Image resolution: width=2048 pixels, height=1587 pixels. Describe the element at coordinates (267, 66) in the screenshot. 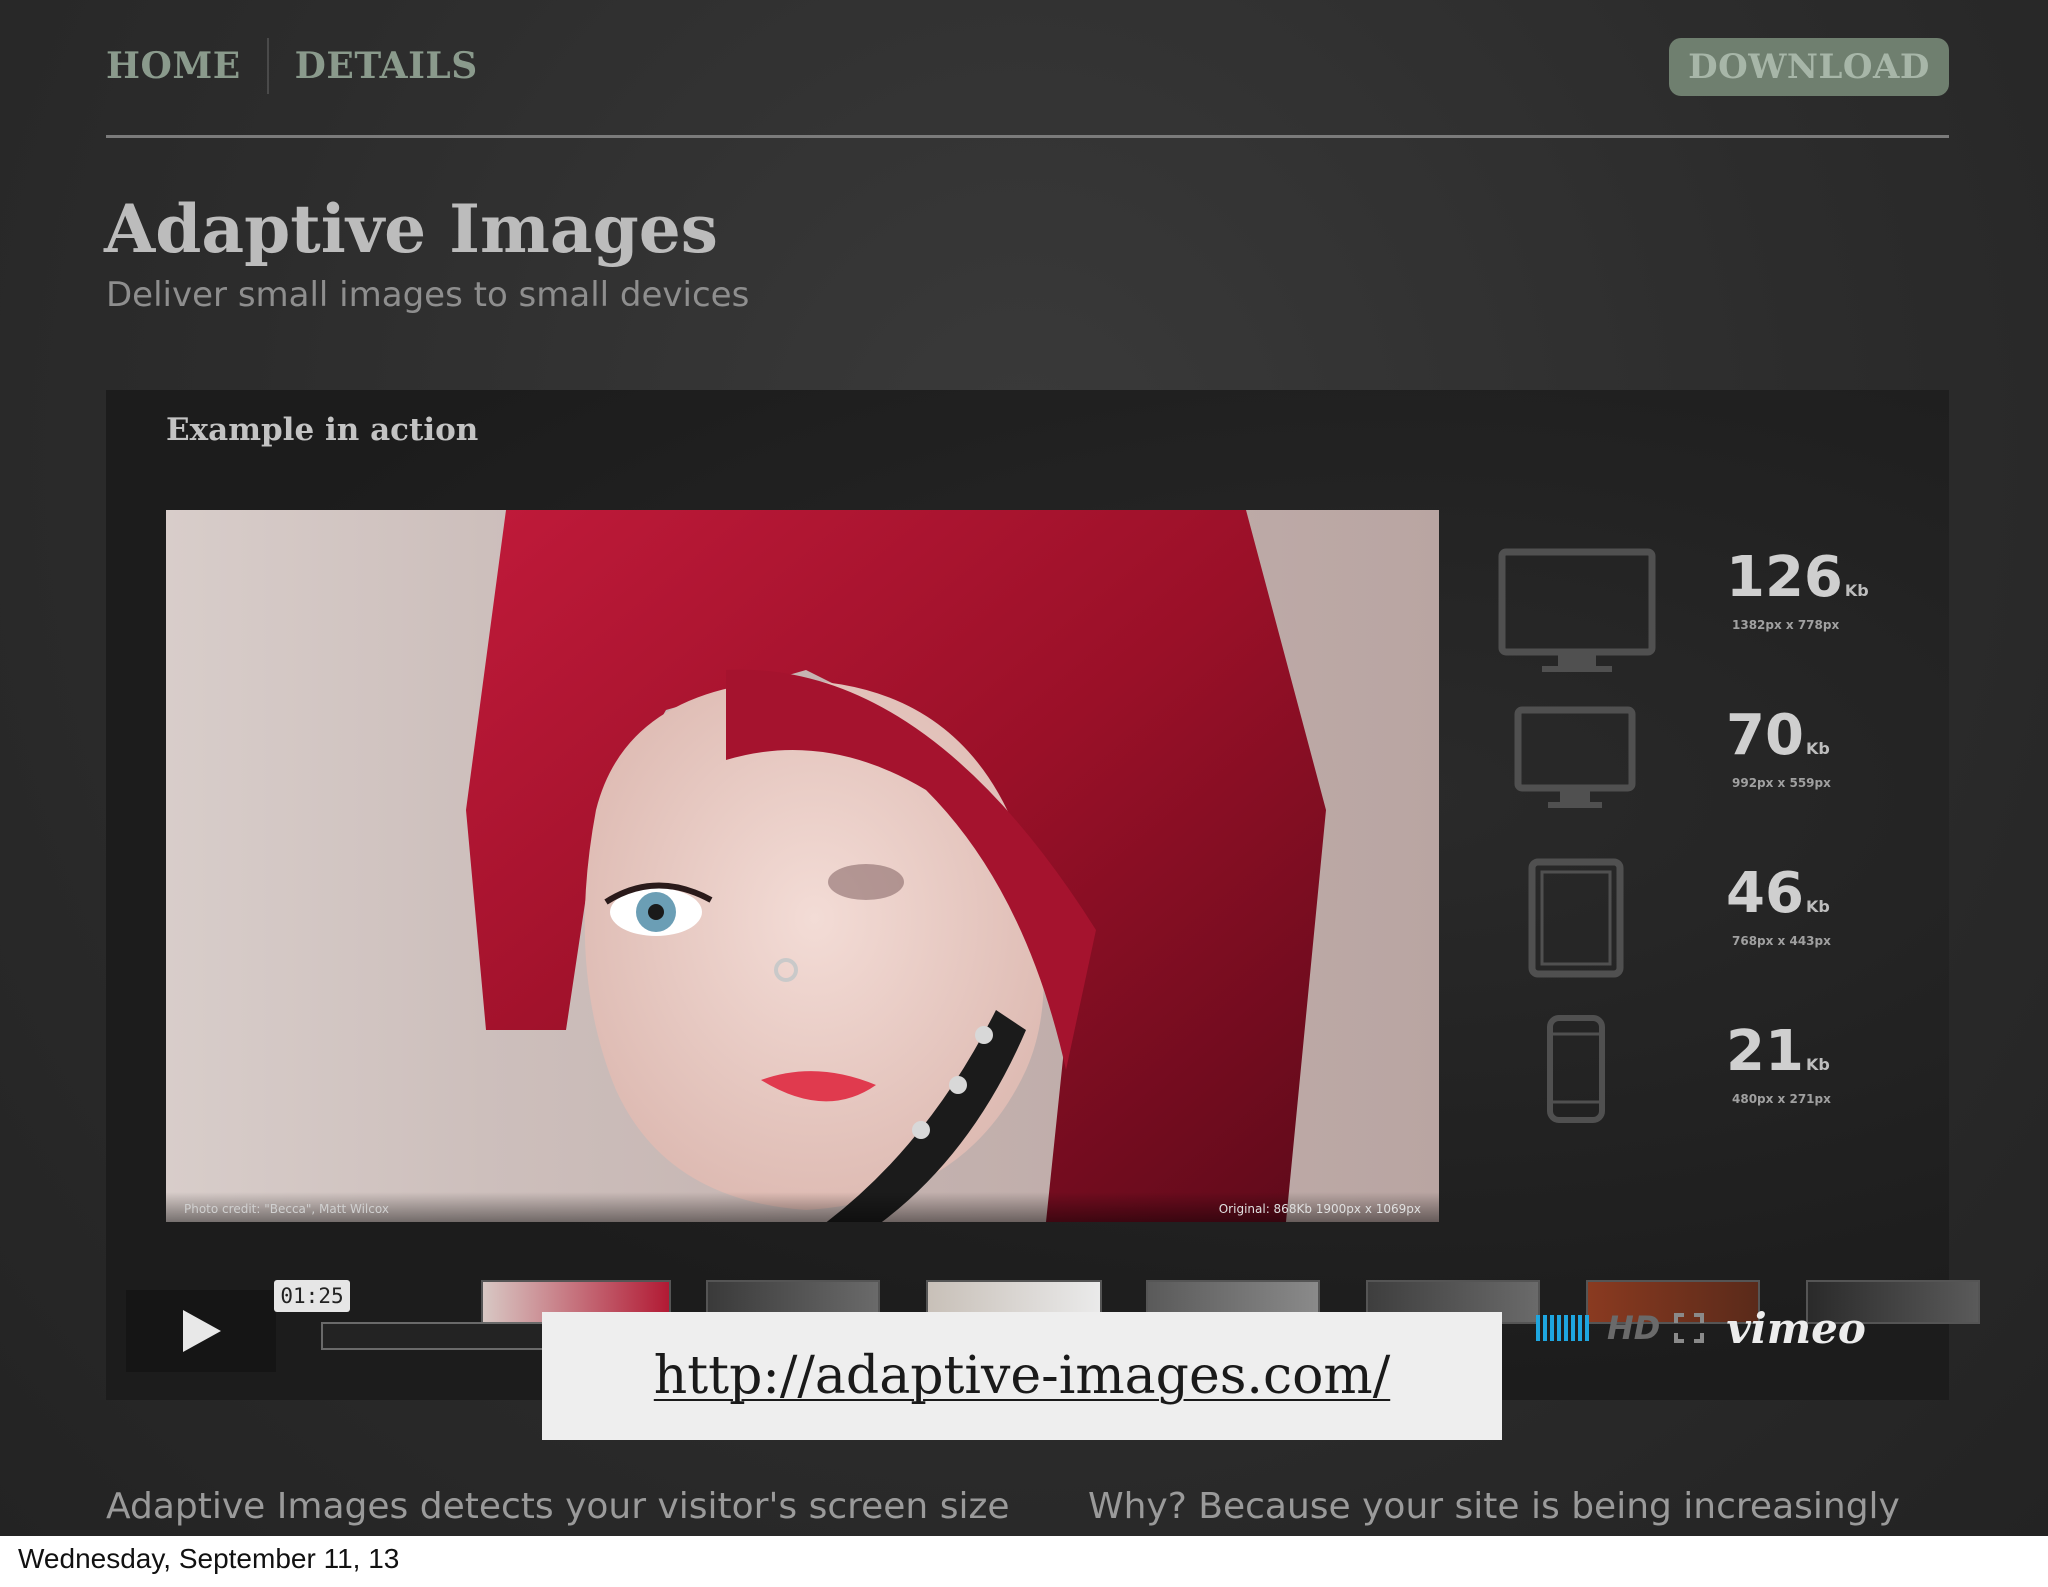

I see `nav-divider` at that location.